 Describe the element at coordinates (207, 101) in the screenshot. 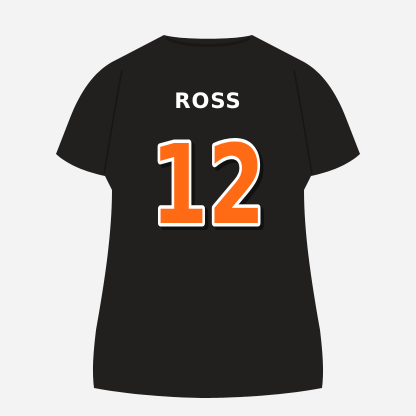

I see `player-name: ROSS` at that location.